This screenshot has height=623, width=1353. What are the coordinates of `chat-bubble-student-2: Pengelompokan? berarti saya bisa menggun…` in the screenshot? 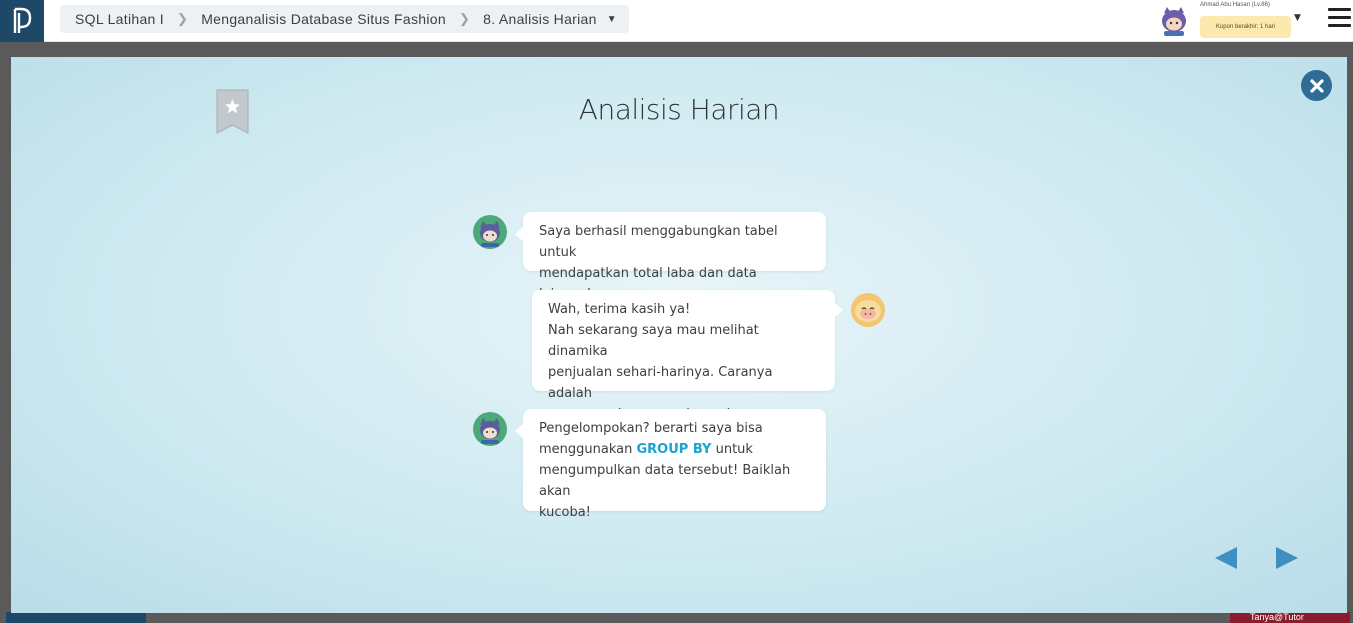 It's located at (670, 464).